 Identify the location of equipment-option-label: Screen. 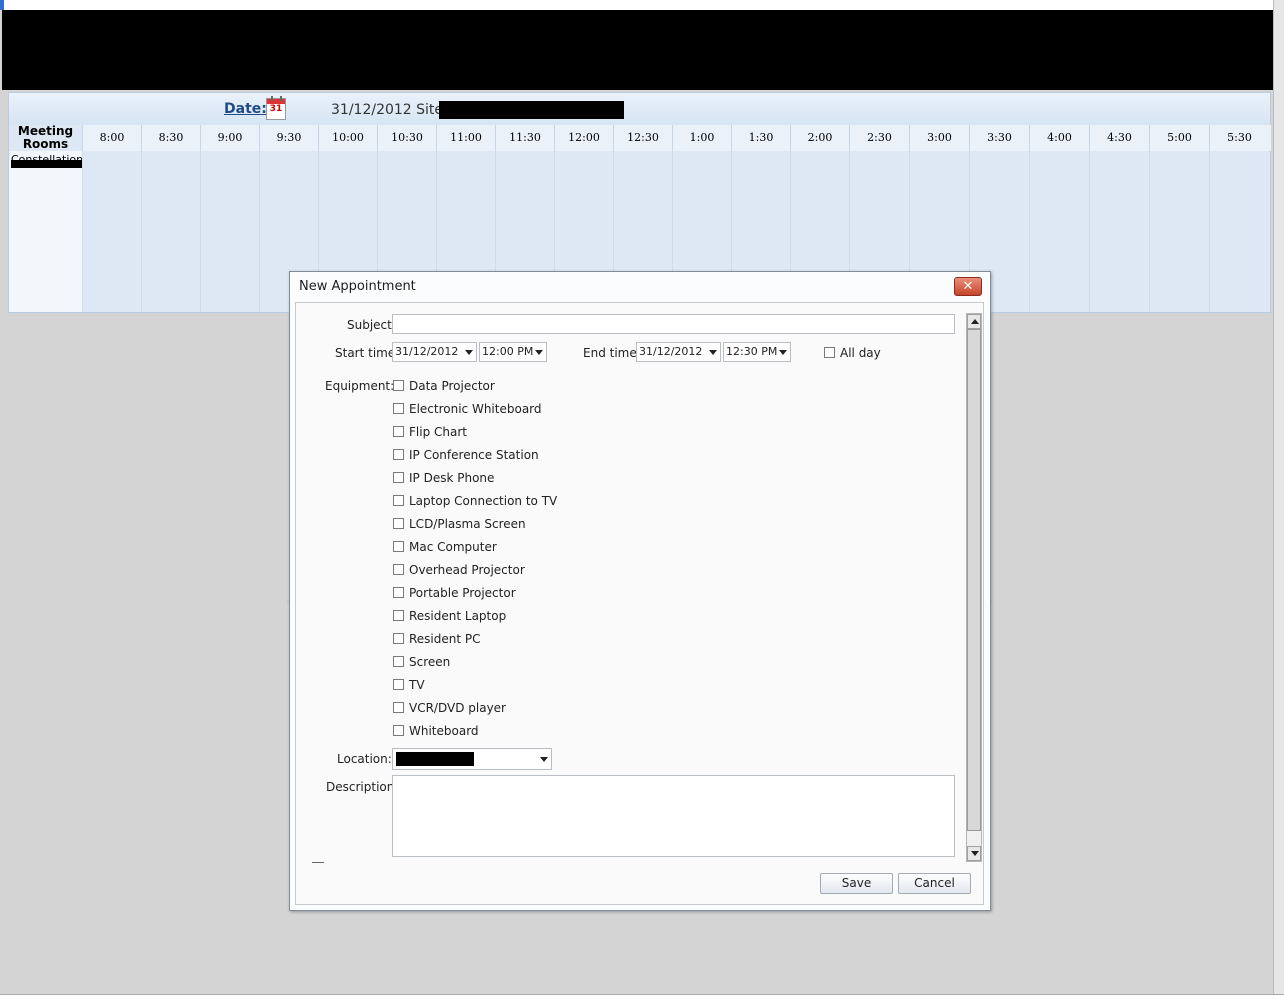
(430, 662).